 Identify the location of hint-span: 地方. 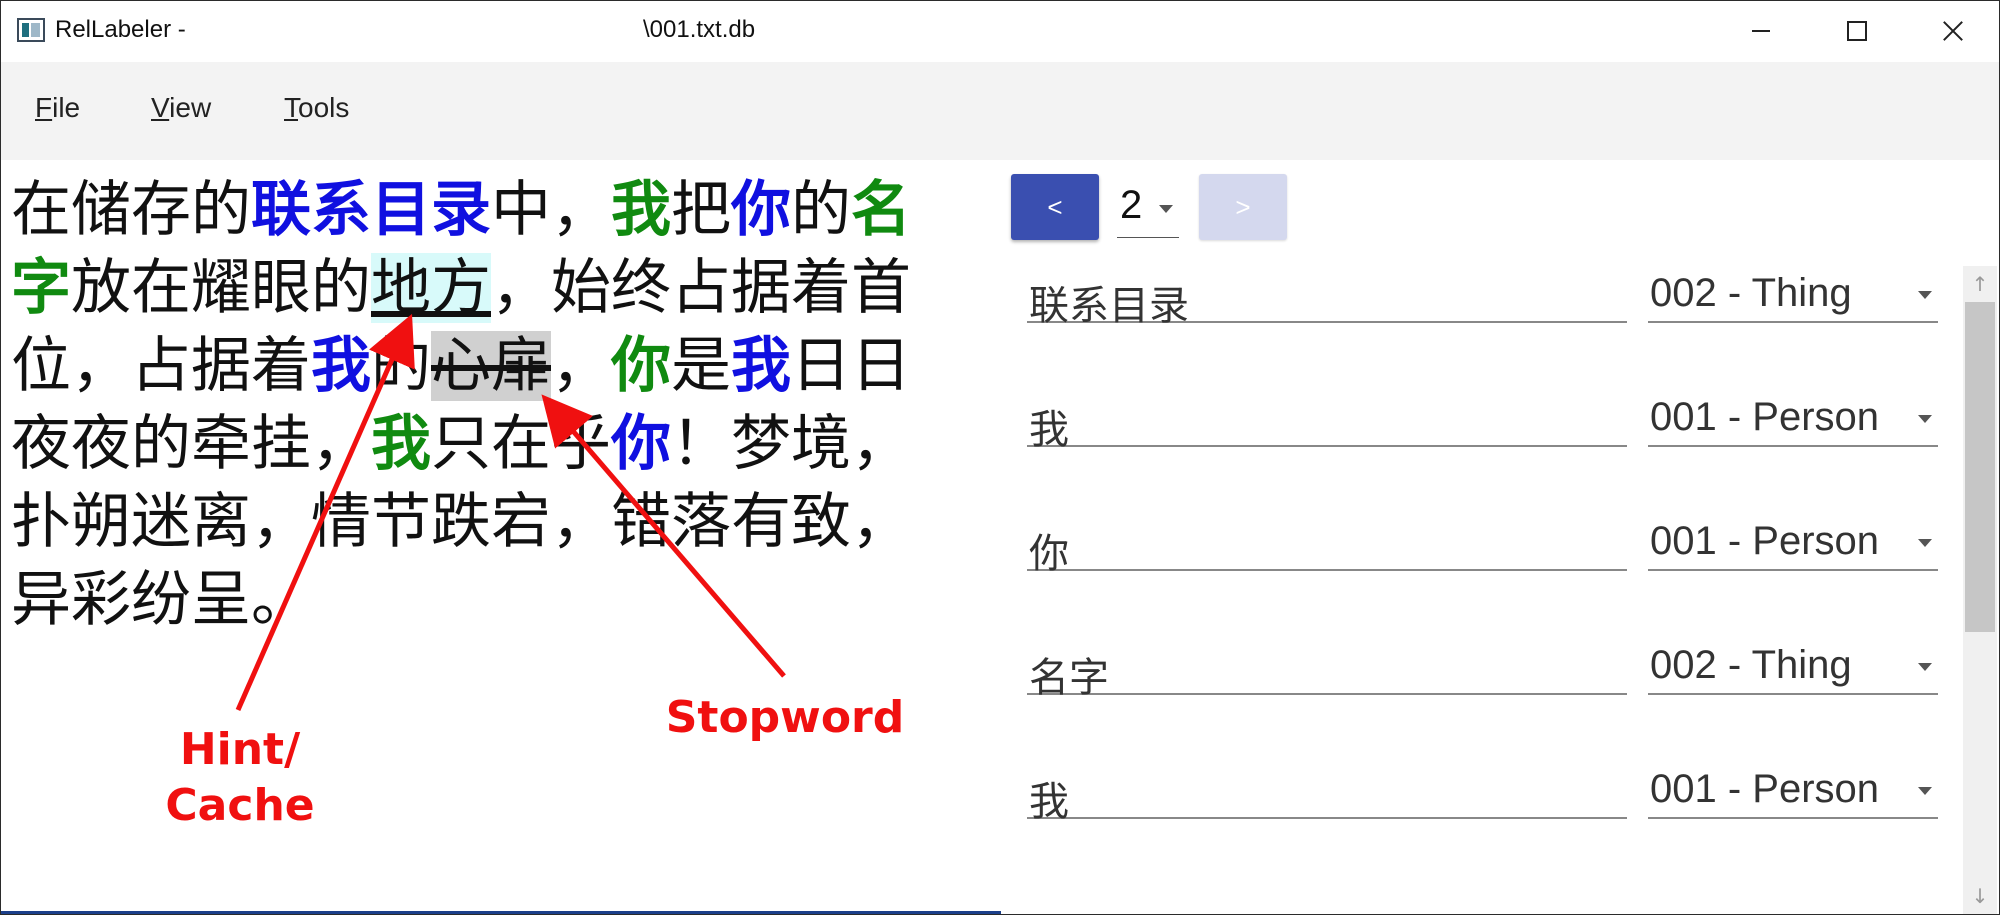
(431, 288).